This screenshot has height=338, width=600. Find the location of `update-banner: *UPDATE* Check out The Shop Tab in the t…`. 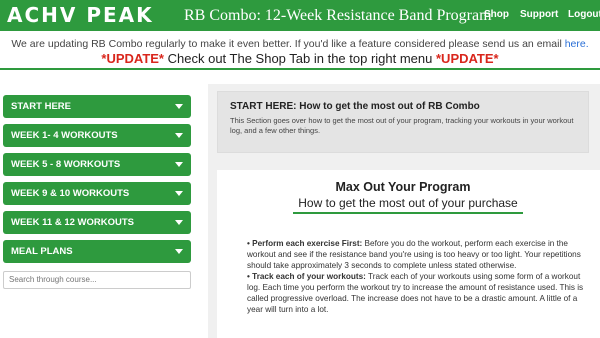

update-banner: *UPDATE* Check out The Shop Tab in the t… is located at coordinates (300, 59).